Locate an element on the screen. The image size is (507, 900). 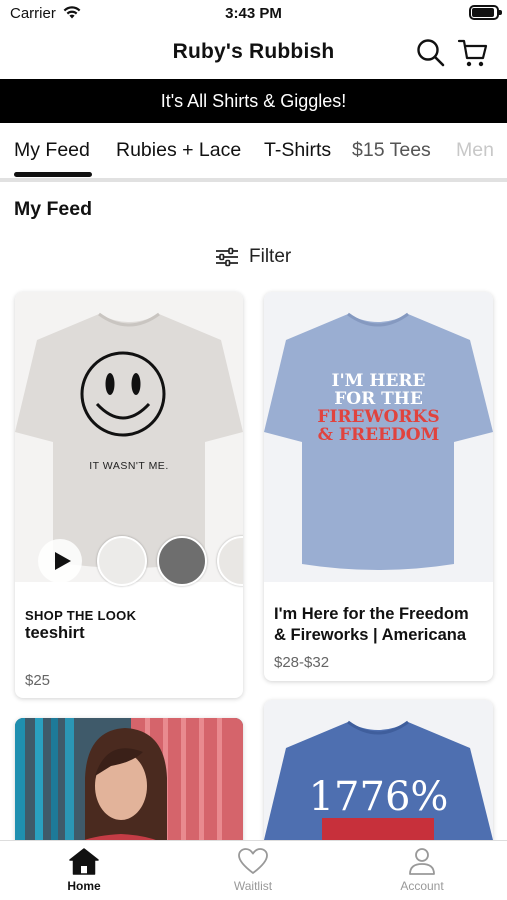
product-price: $25 is located at coordinates (38, 680).